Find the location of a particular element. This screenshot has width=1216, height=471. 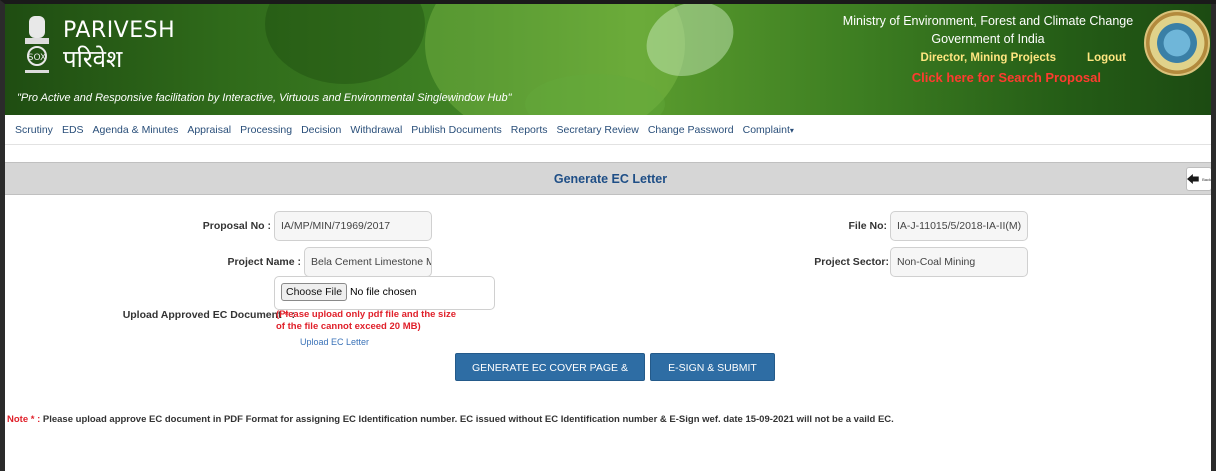

back-arrow-icon is located at coordinates (1193, 179).